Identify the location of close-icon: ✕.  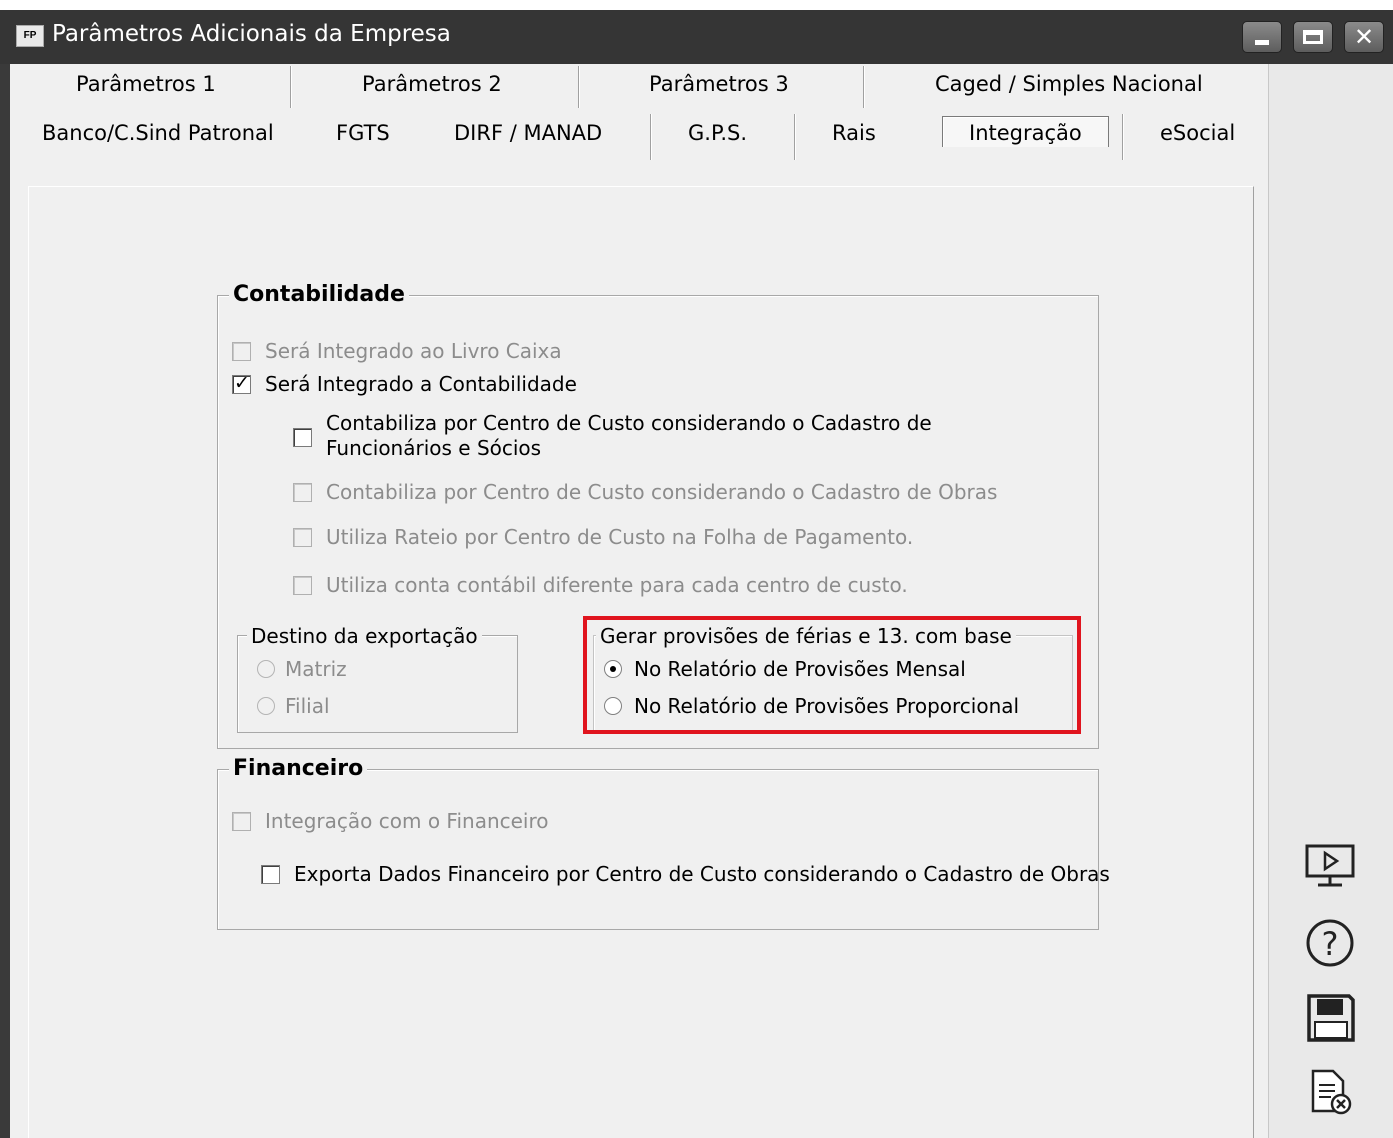
(1364, 37).